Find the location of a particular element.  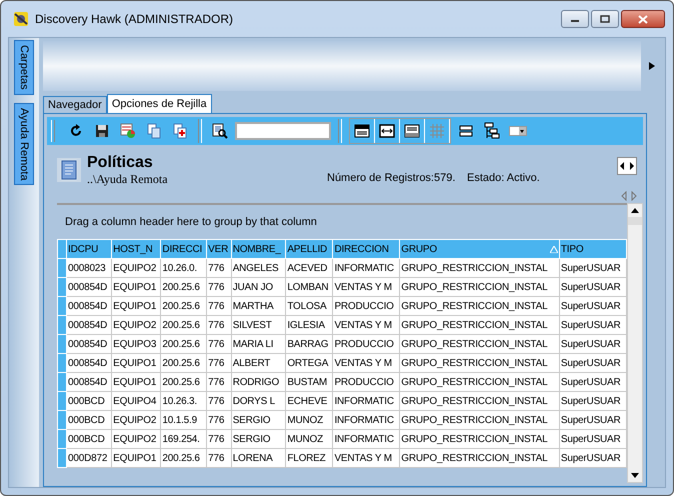

column-header: HOST_N is located at coordinates (136, 249).